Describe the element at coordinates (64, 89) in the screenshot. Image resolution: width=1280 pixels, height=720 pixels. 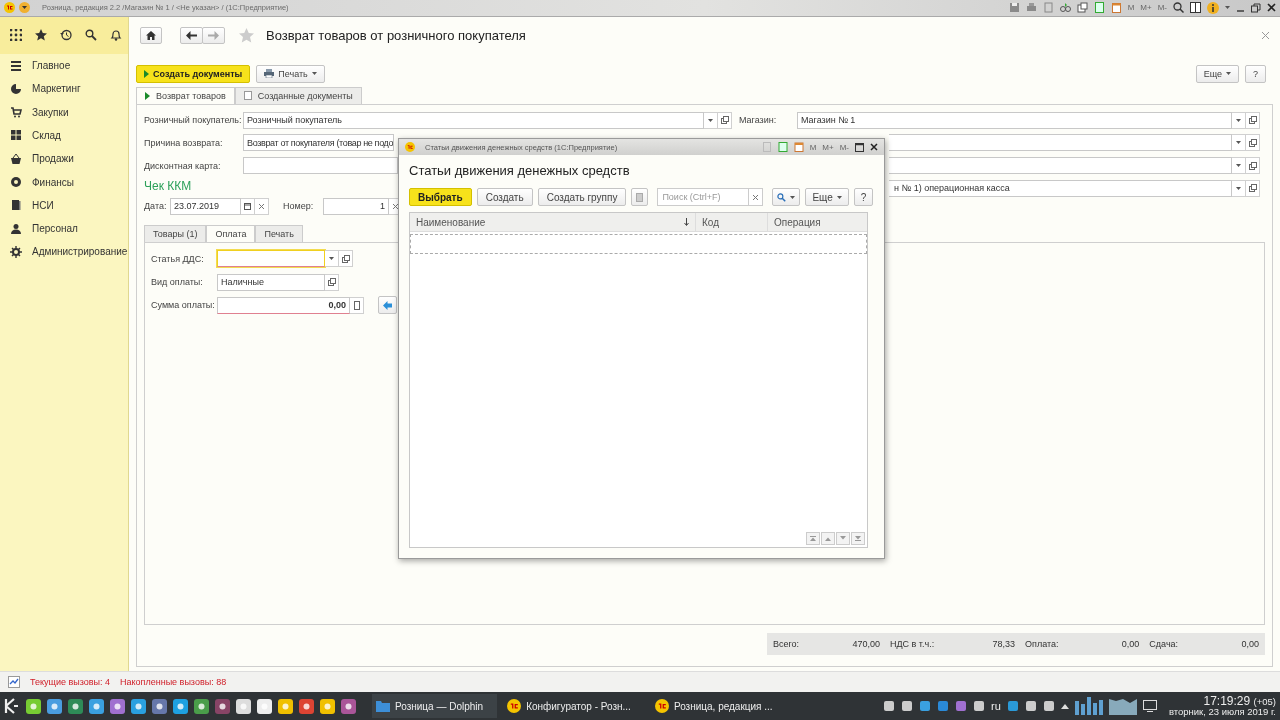
I see `sidebar-item: Маркетинг` at that location.